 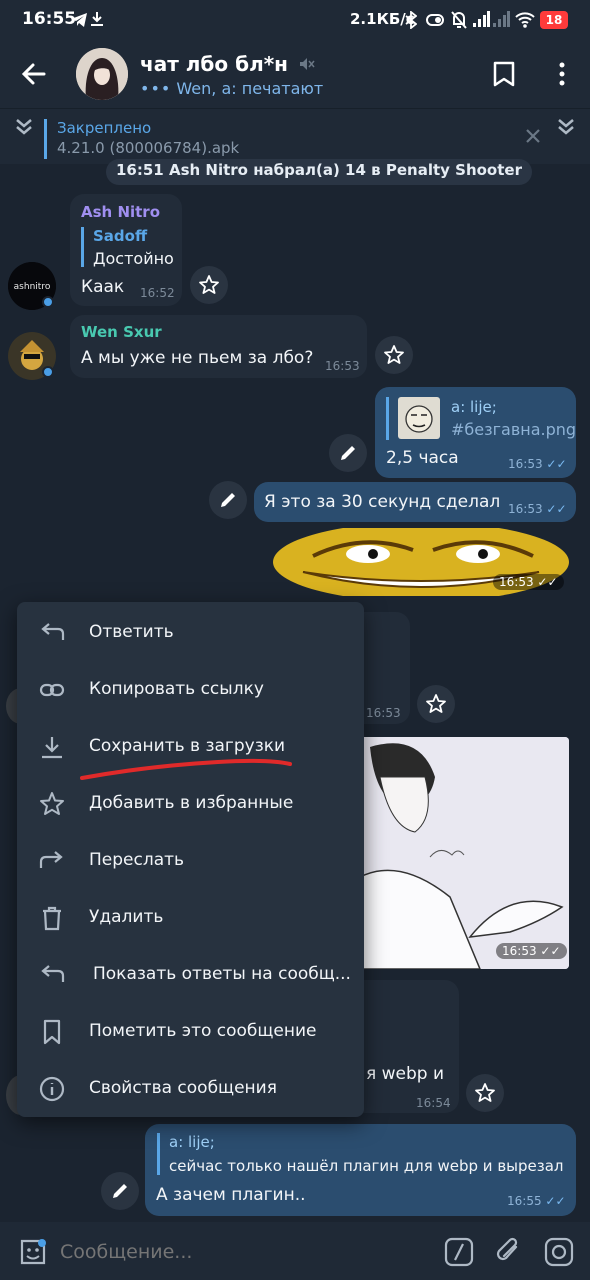 I want to click on menu-item-label: Ответить, so click(x=131, y=632).